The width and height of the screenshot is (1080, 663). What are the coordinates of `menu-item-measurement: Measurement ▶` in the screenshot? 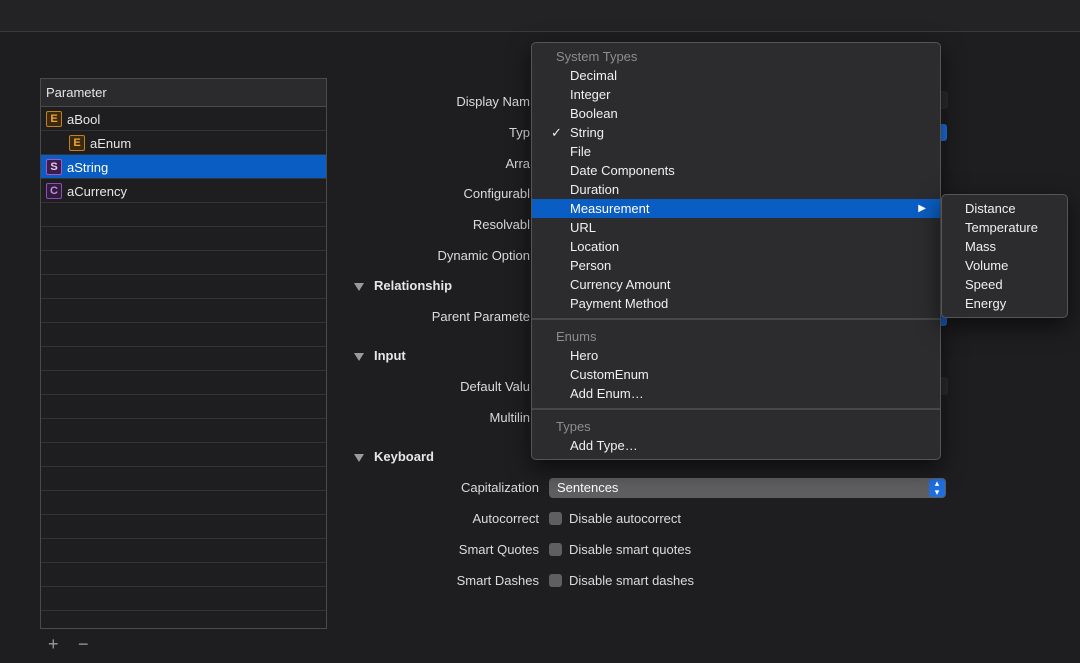 It's located at (736, 208).